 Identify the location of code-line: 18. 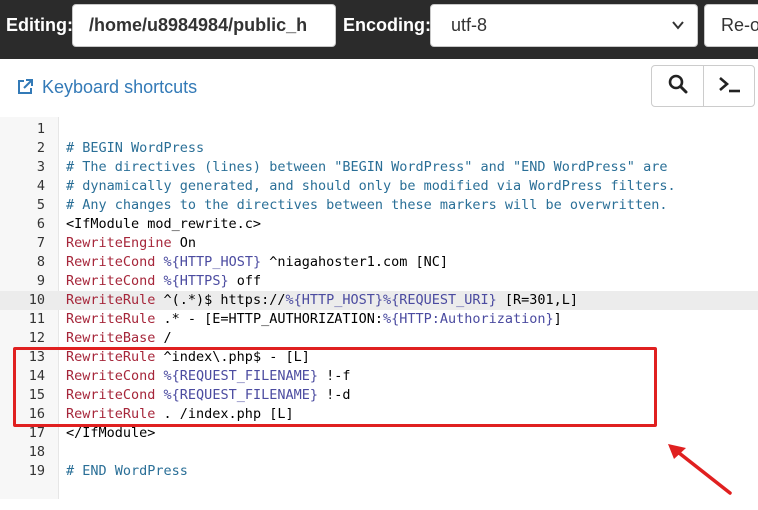
(379, 452).